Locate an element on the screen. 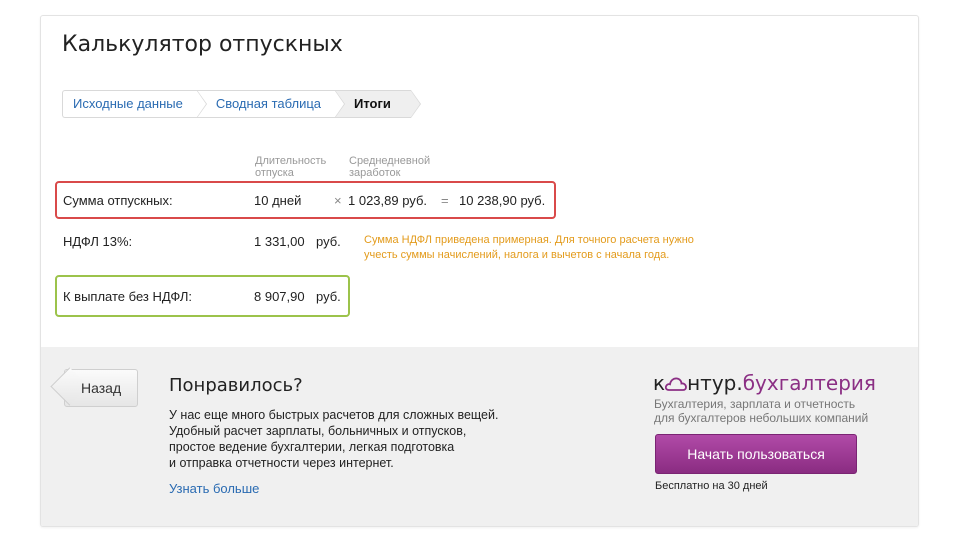 This screenshot has width=958, height=545. payout-label: К выплате без НДФЛ: is located at coordinates (127, 296).